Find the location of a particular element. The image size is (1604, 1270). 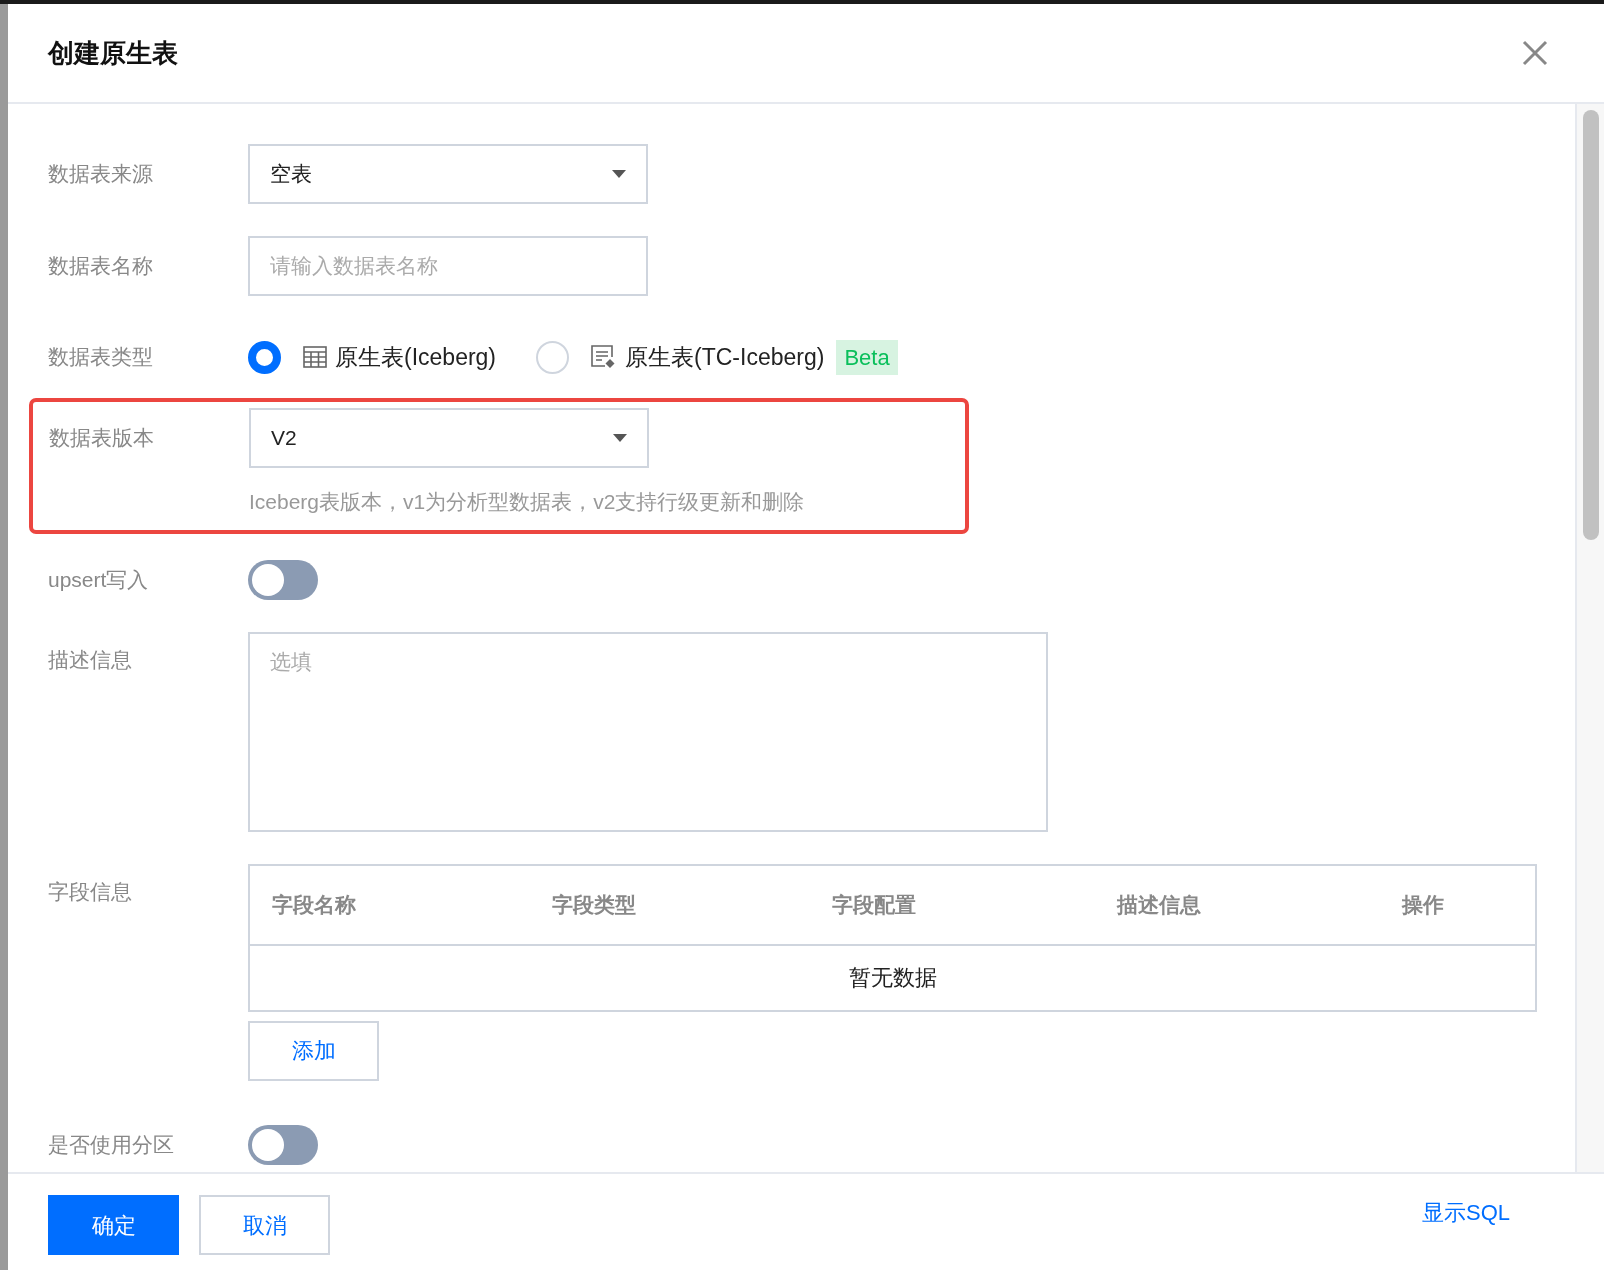

column-header: 操作 is located at coordinates (1423, 904).